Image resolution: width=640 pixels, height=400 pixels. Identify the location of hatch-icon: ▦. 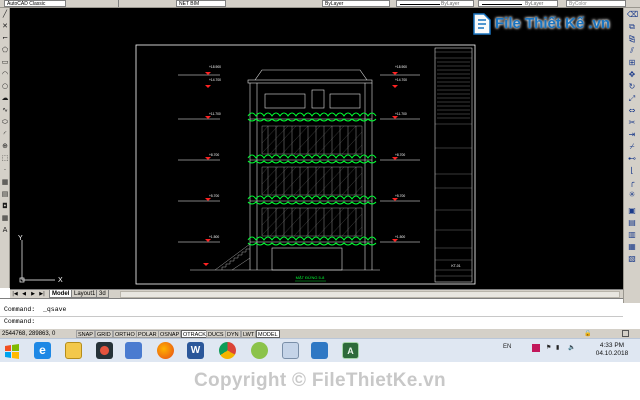
(5, 182).